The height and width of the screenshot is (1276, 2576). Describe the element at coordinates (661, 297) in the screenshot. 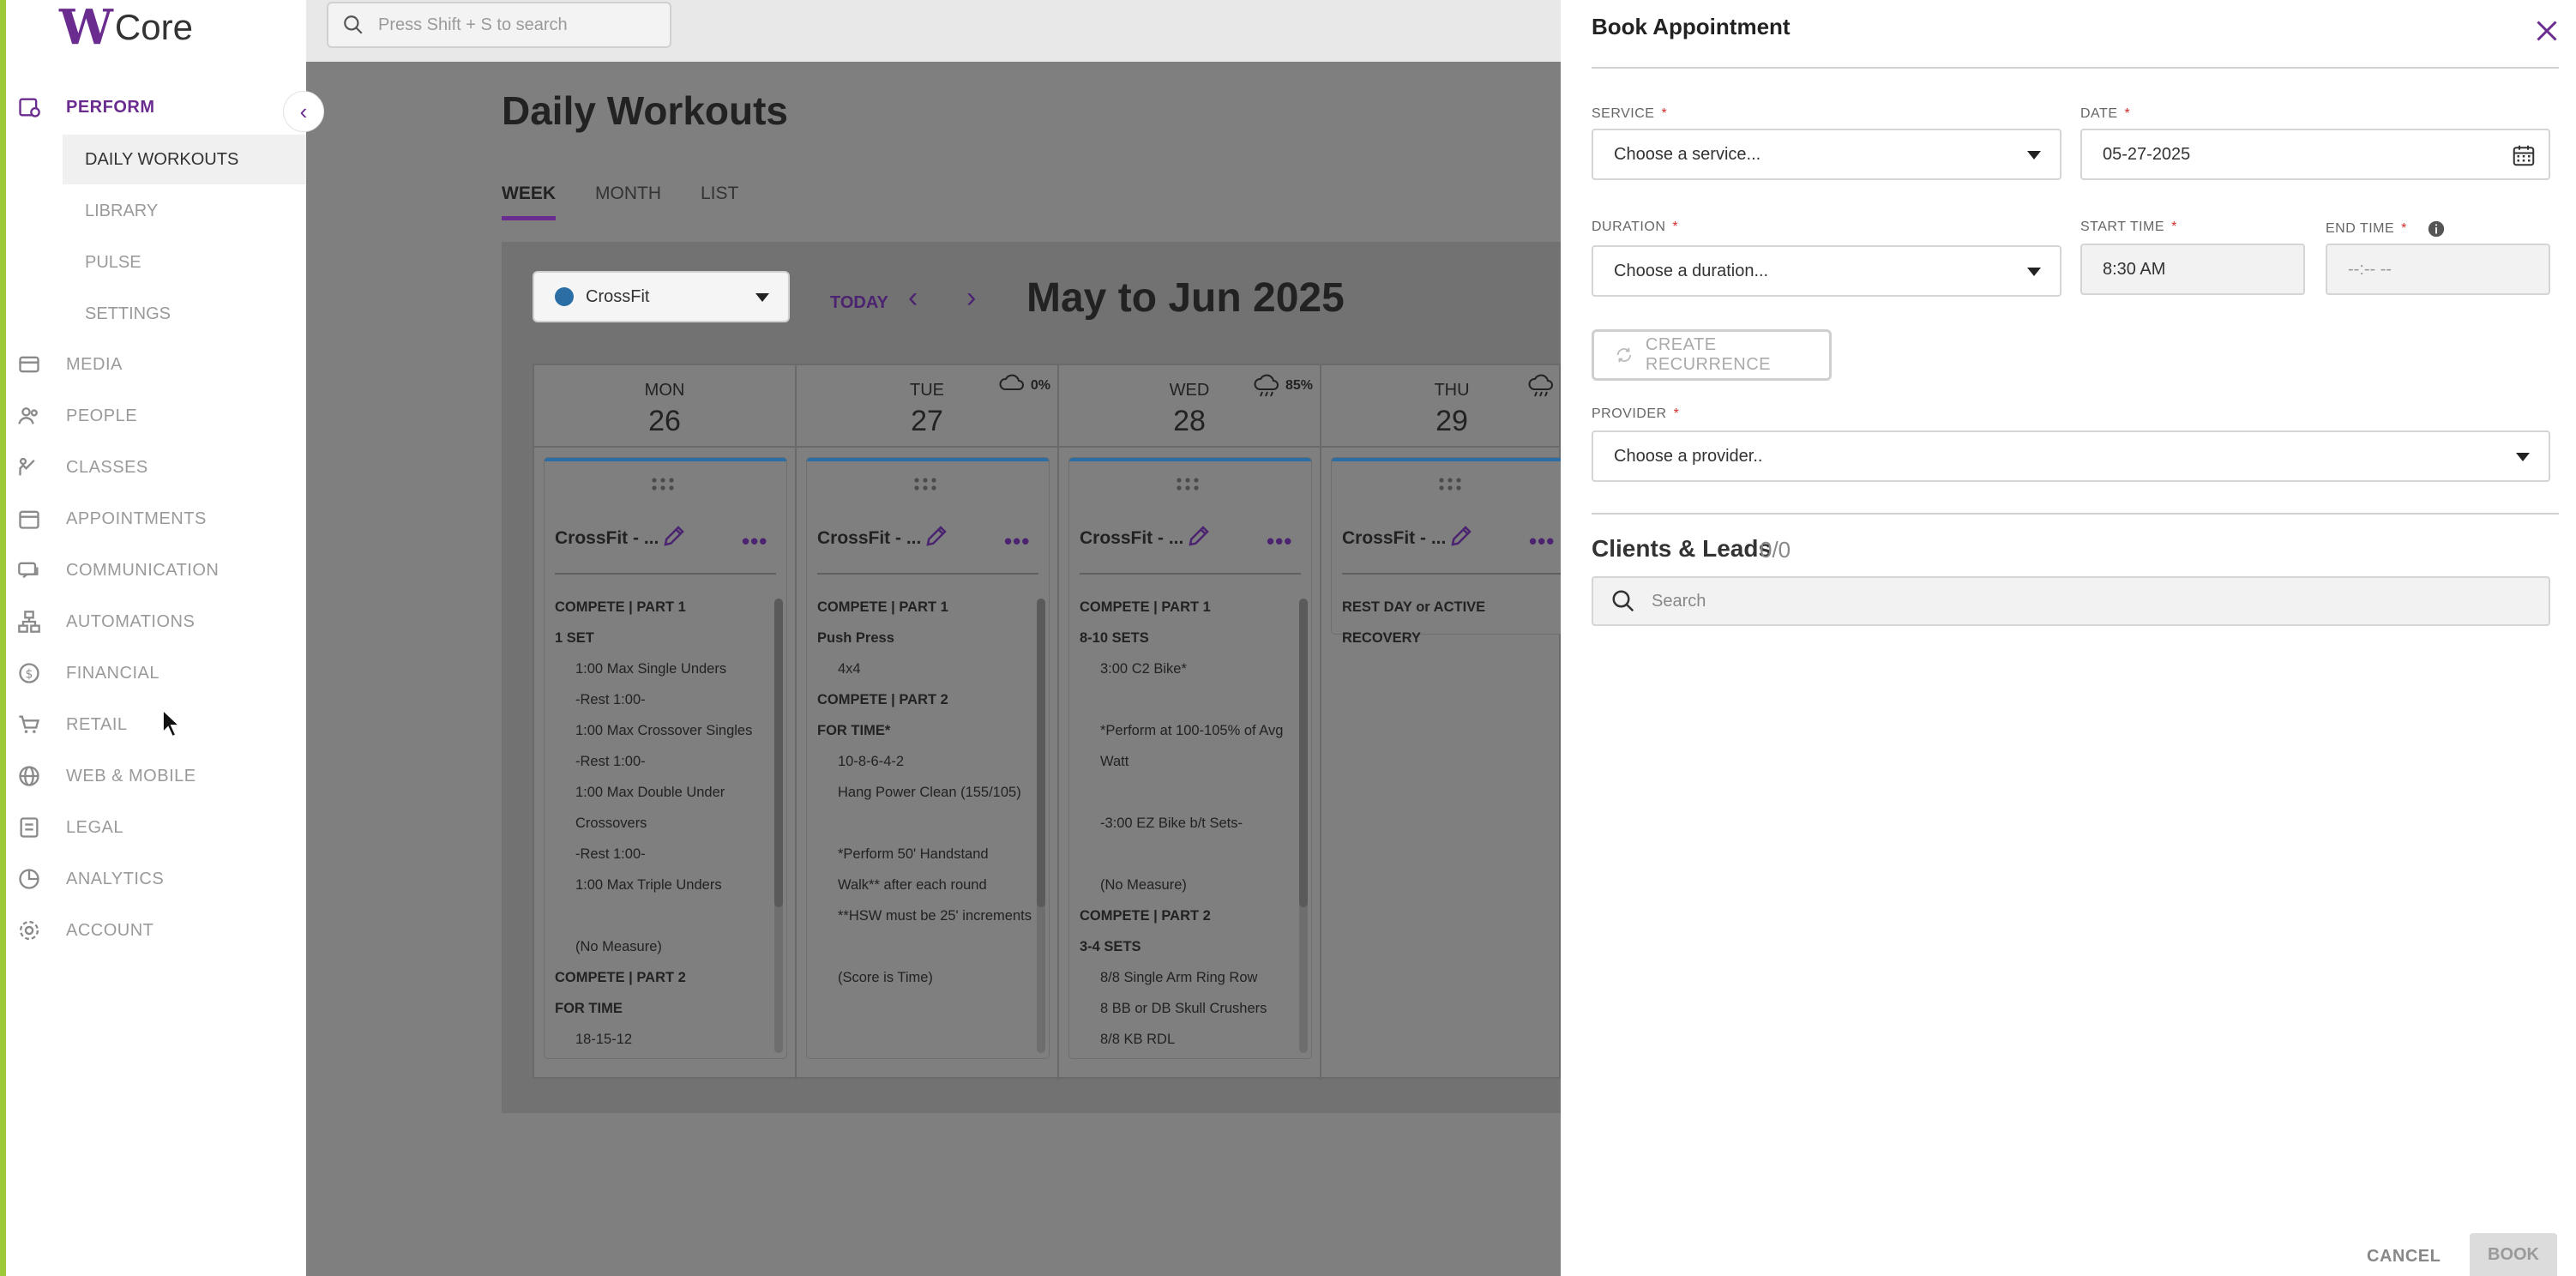

I see `calendar-select: CrossFit` at that location.